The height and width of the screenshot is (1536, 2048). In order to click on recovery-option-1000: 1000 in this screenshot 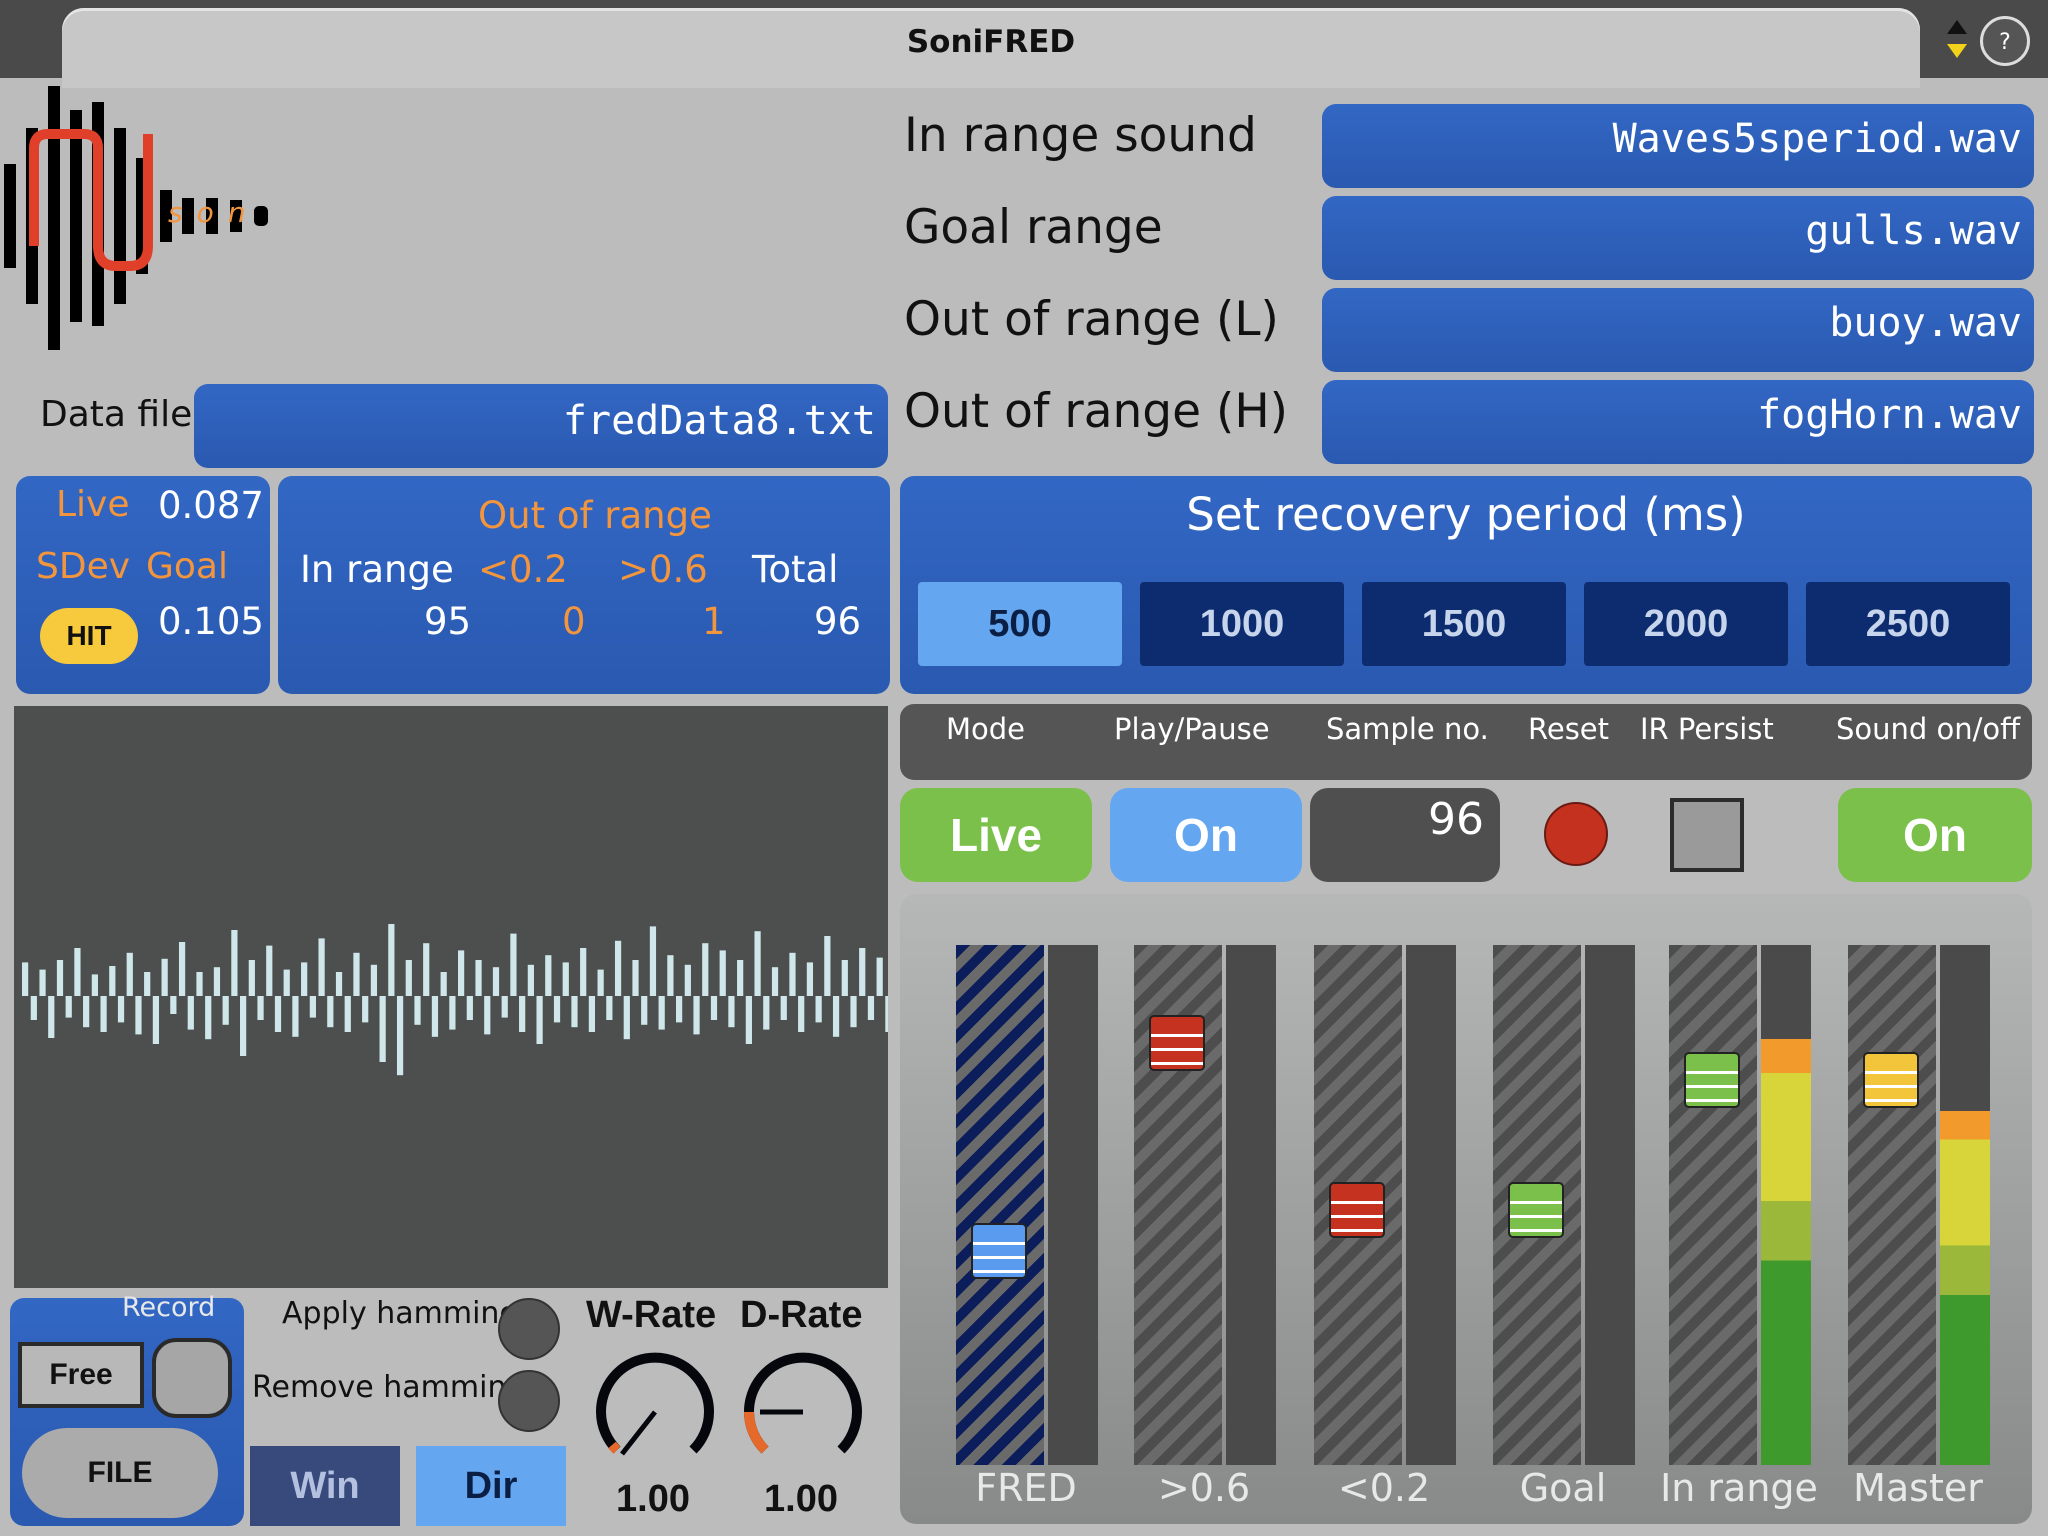, I will do `click(1242, 624)`.